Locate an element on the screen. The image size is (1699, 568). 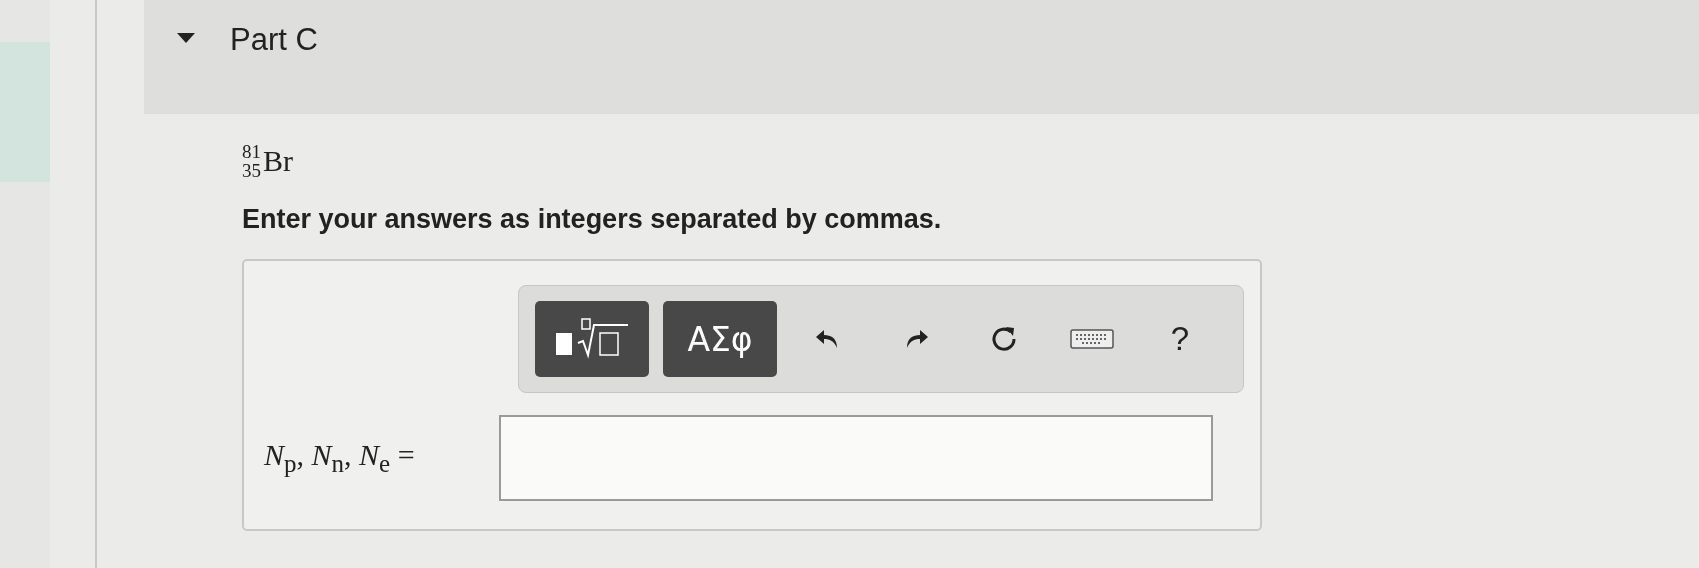
help-button: ? is located at coordinates (1180, 339).